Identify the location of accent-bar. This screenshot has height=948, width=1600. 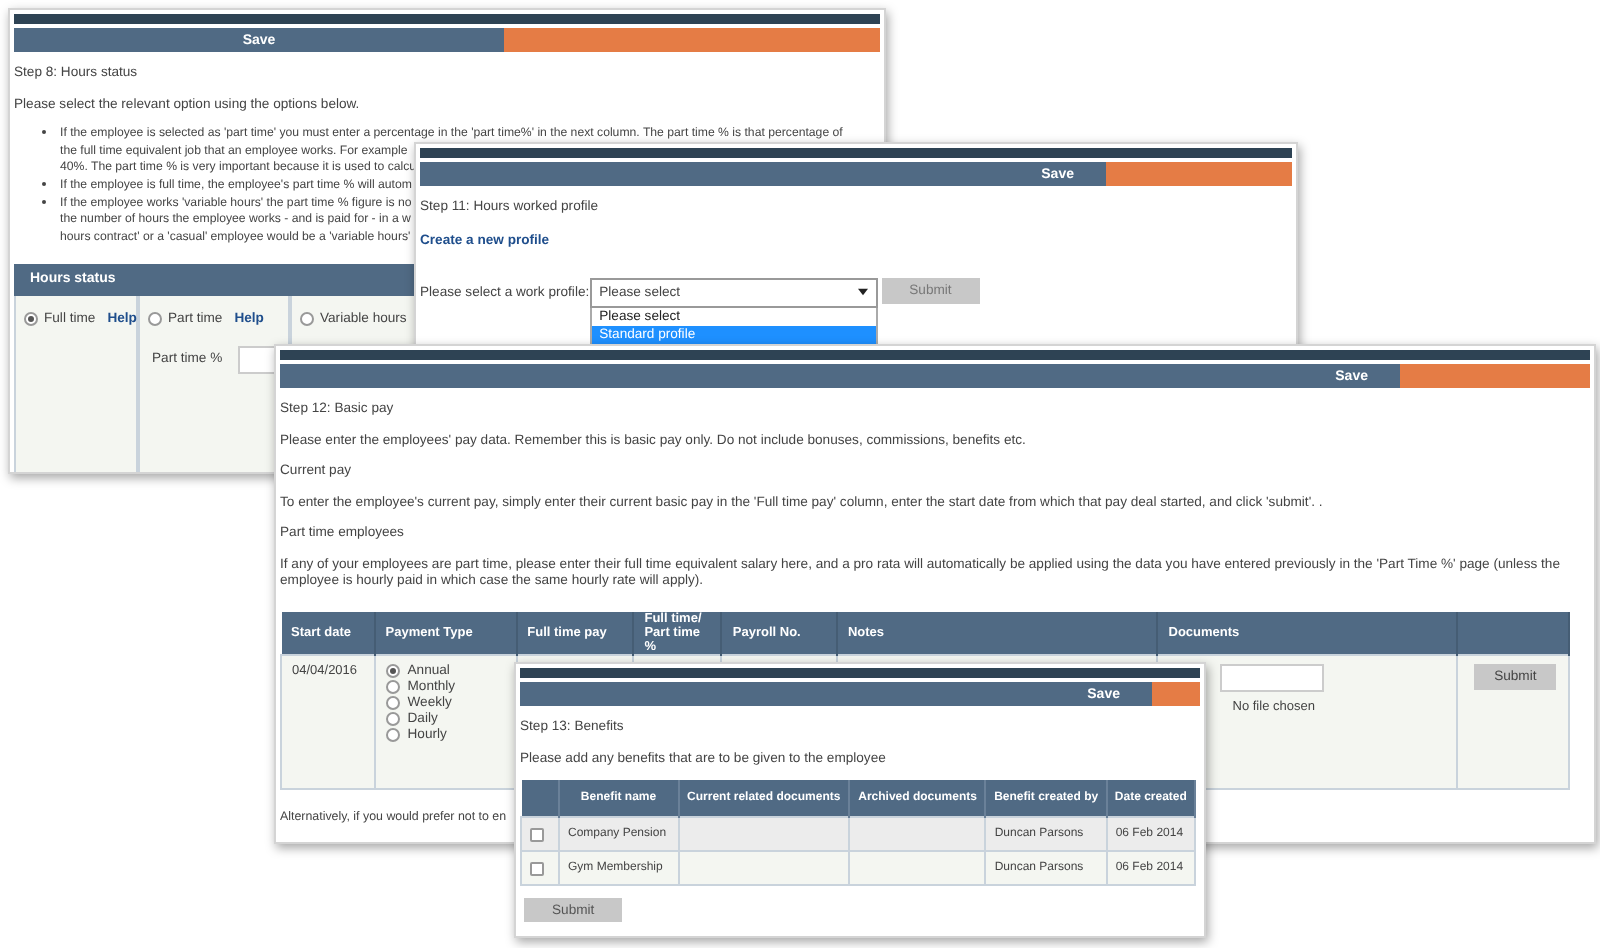
(1176, 694).